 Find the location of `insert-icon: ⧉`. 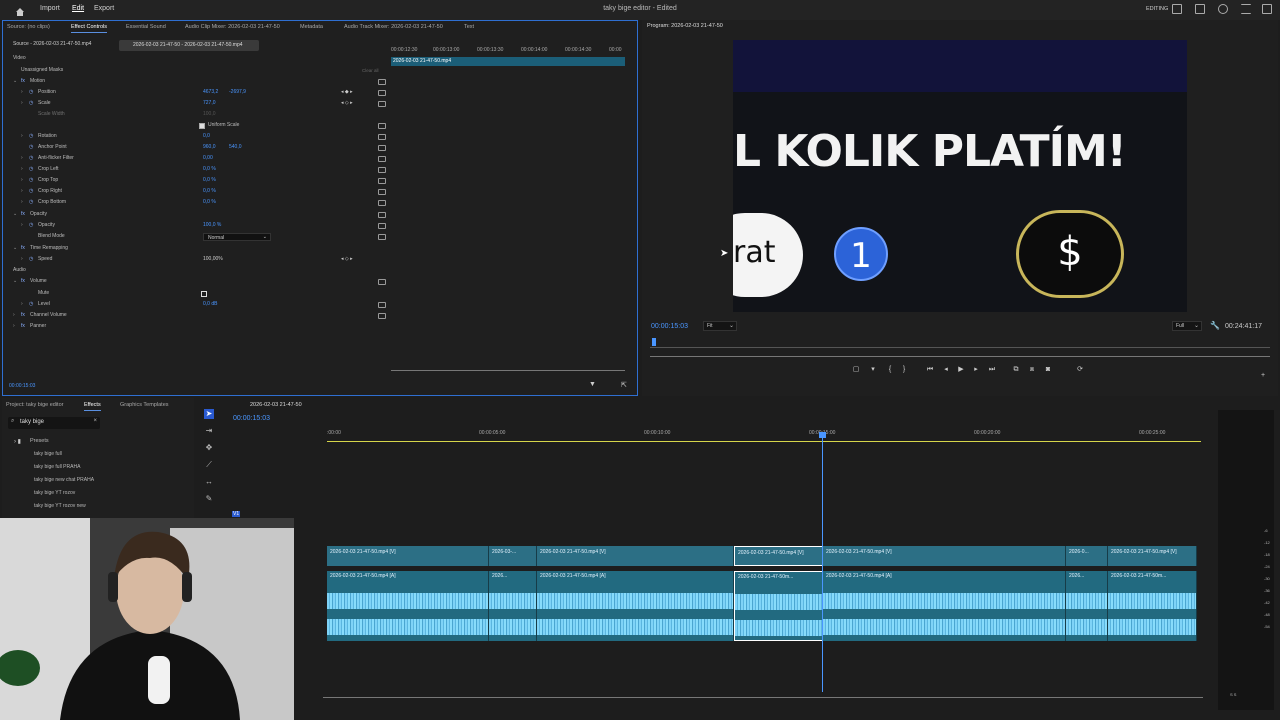

insert-icon: ⧉ is located at coordinates (1016, 370).